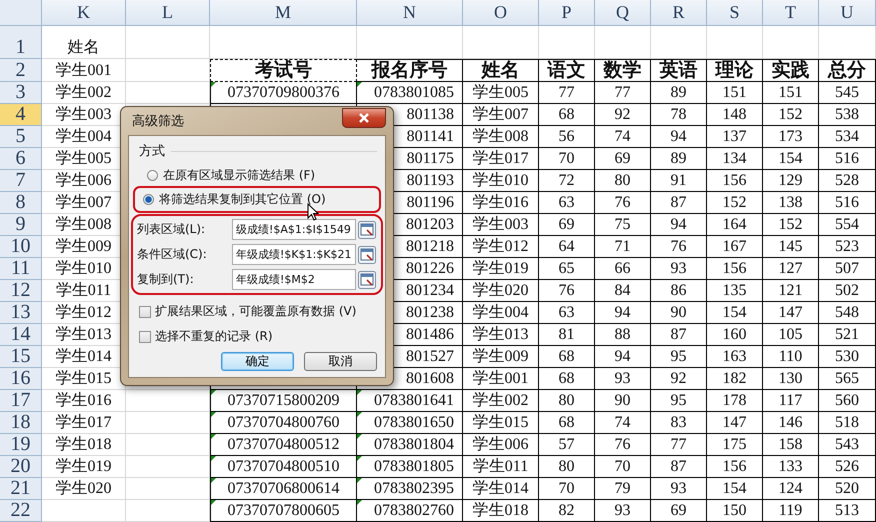  What do you see at coordinates (847, 379) in the screenshot?
I see `table-cell: 565` at bounding box center [847, 379].